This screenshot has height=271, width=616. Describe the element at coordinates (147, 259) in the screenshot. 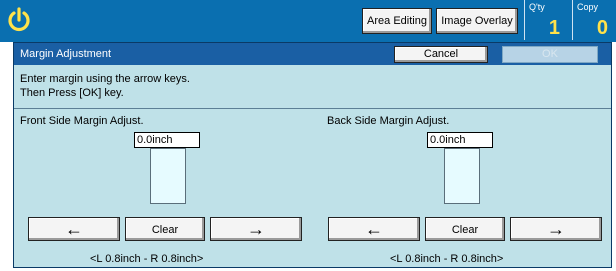

I see `front-range-text: <L 0.8inch - R 0.8inch>` at that location.